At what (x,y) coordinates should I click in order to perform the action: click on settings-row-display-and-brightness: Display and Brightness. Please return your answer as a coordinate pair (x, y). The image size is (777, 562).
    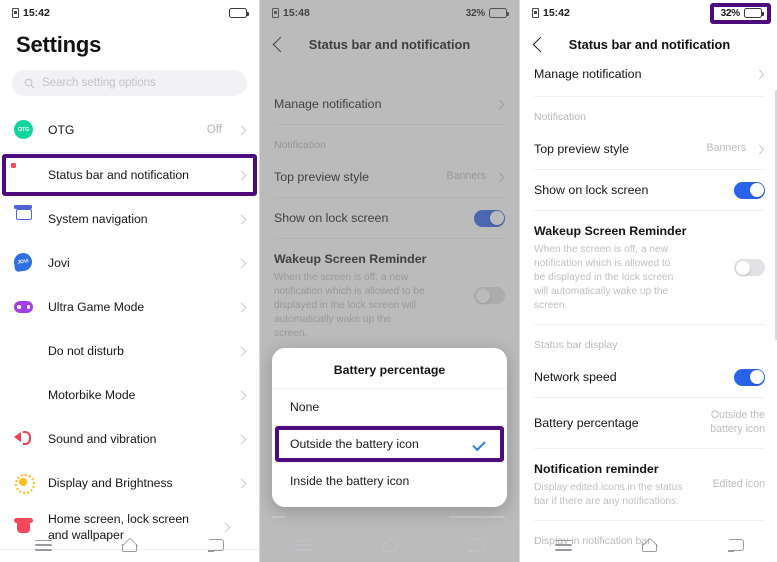
    Looking at the image, I should click on (129, 483).